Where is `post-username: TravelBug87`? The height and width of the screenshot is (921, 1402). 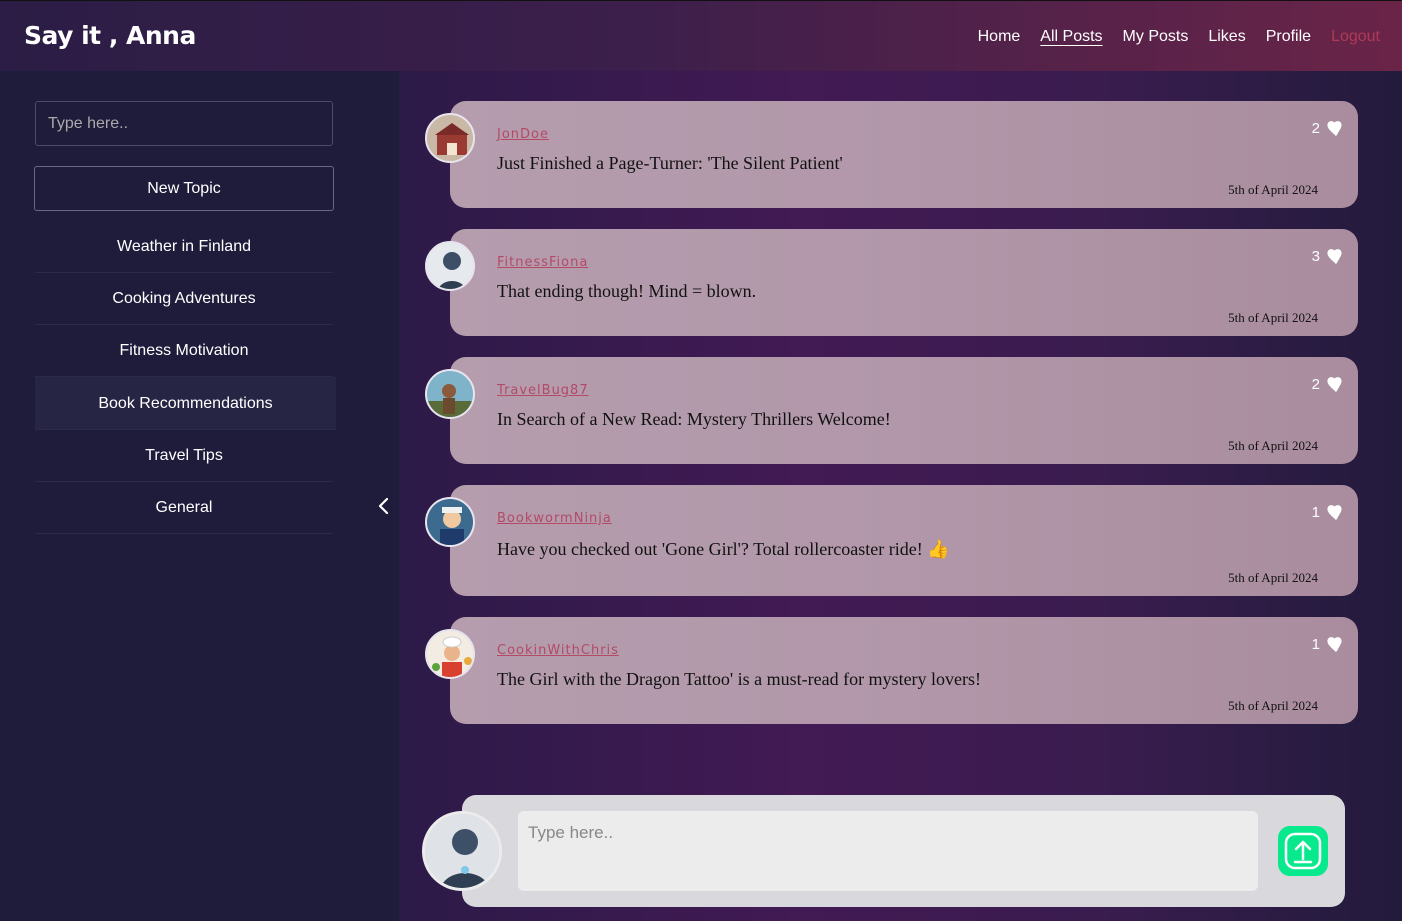
post-username: TravelBug87 is located at coordinates (543, 390).